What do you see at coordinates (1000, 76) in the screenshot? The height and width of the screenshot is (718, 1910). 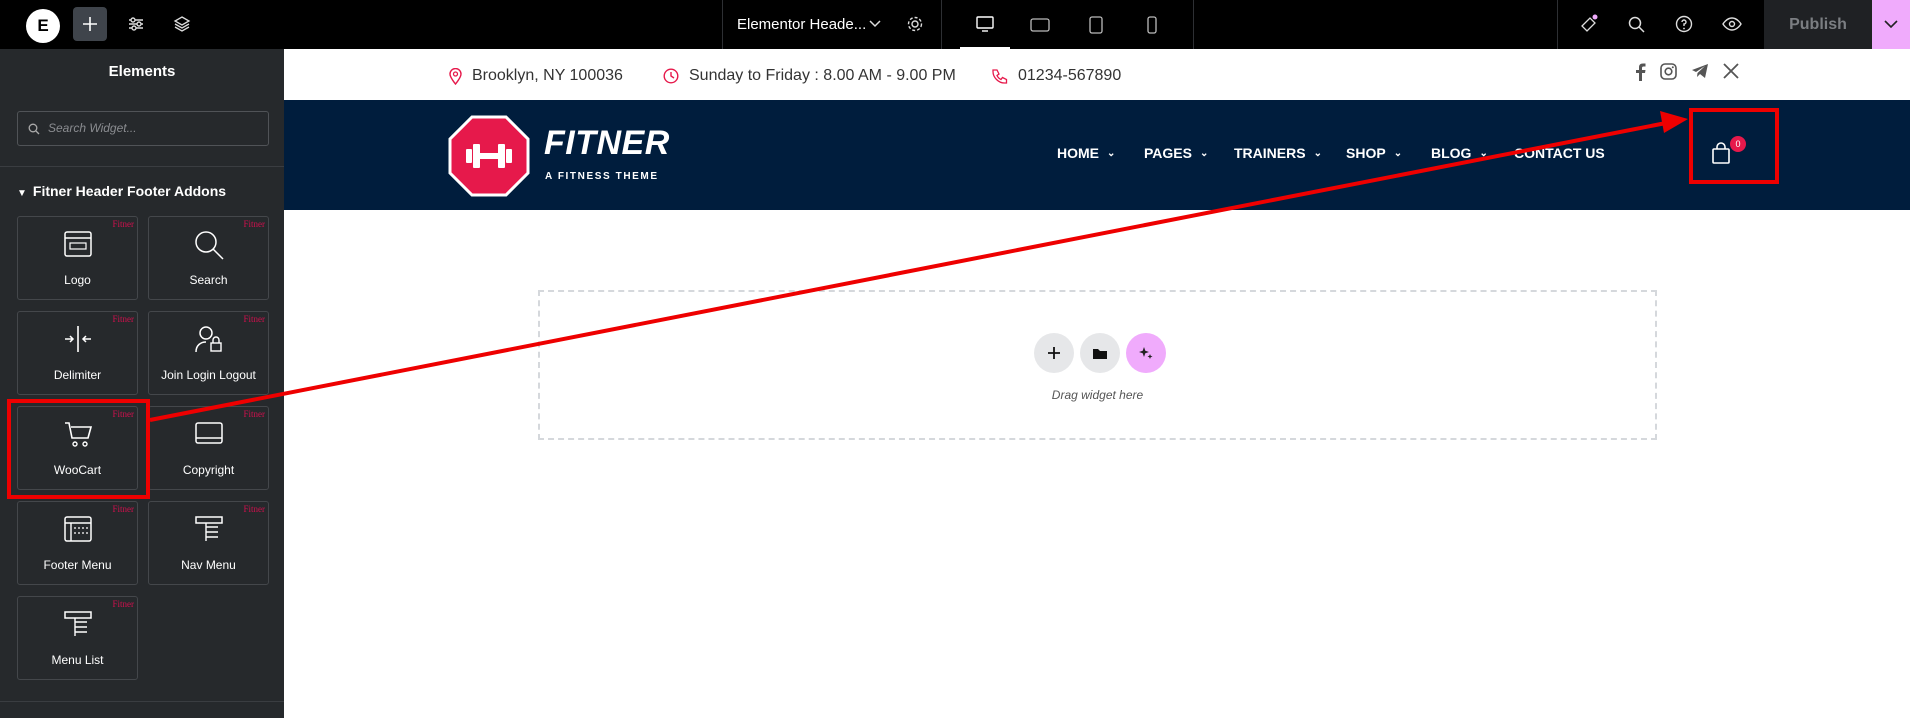 I see `phone-icon` at bounding box center [1000, 76].